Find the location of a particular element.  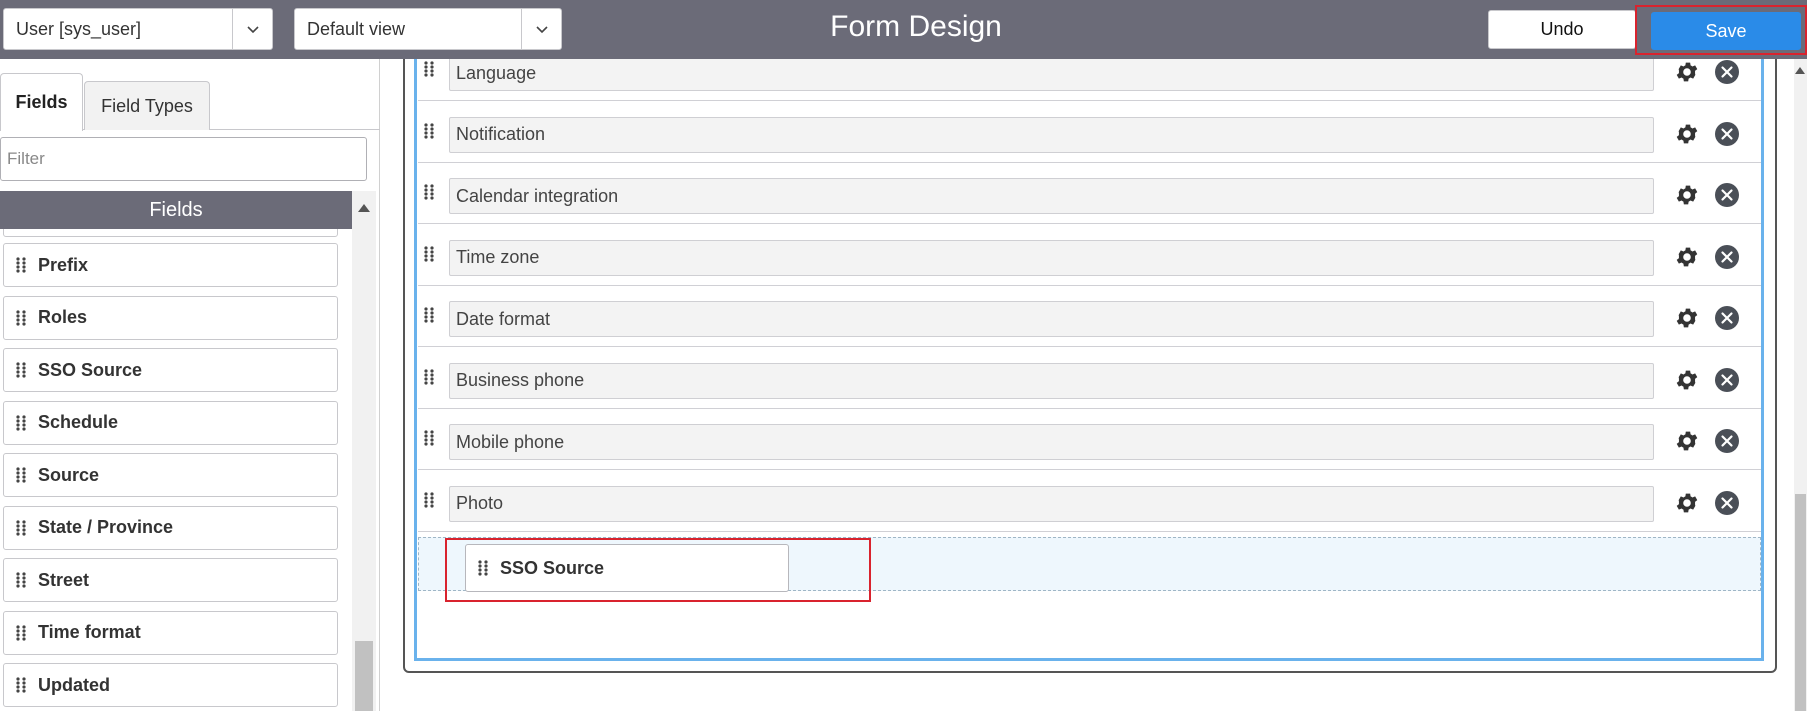

form-field-label: Time zone is located at coordinates (1051, 257).